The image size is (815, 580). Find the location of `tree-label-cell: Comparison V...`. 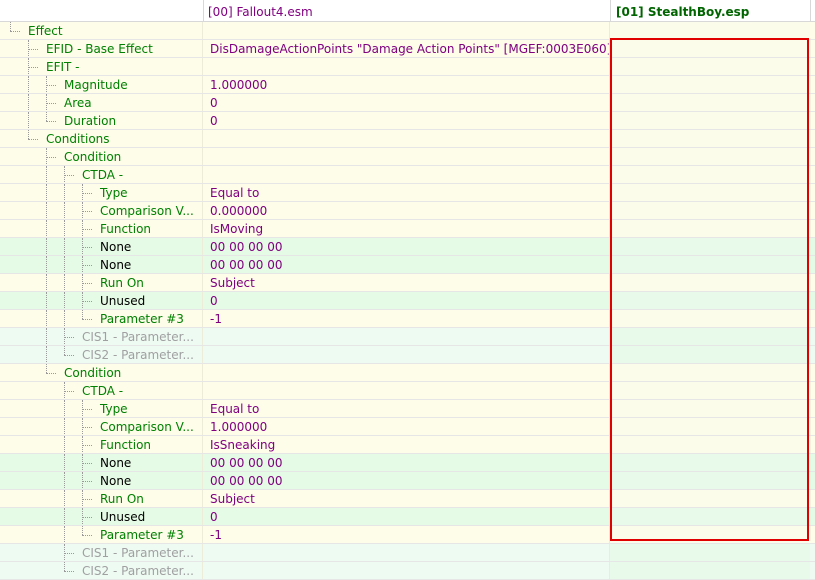

tree-label-cell: Comparison V... is located at coordinates (101, 210).